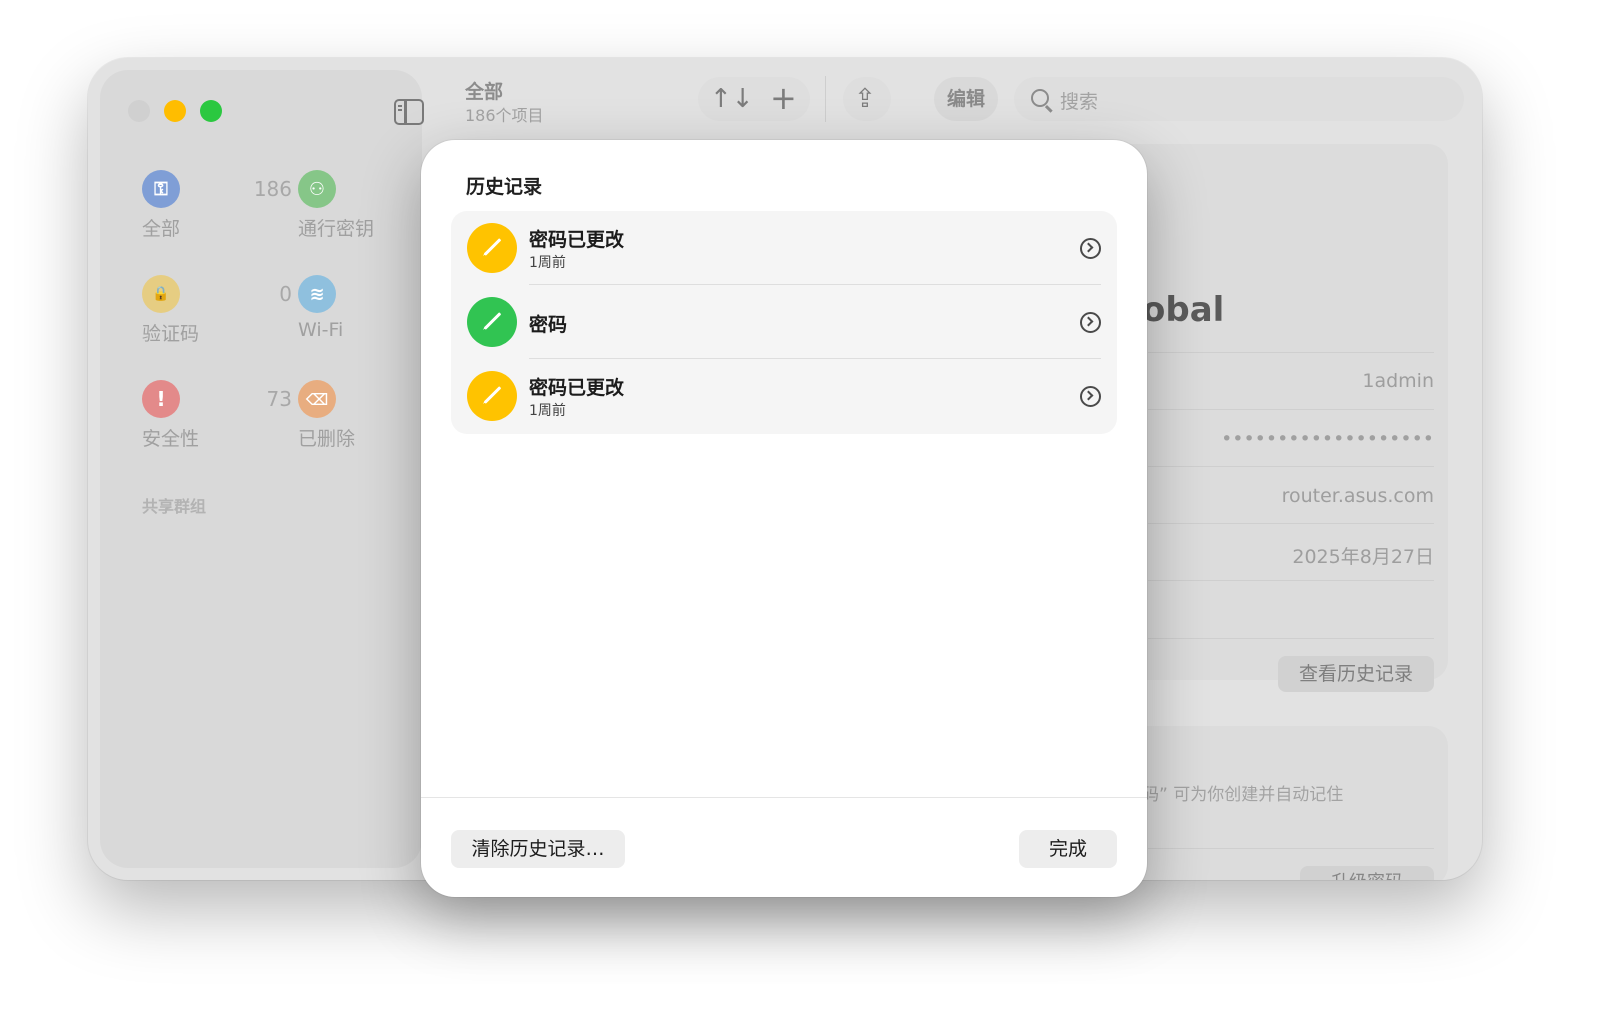 The height and width of the screenshot is (1034, 1600). Describe the element at coordinates (336, 229) in the screenshot. I see `category-label: 通行密钥` at that location.